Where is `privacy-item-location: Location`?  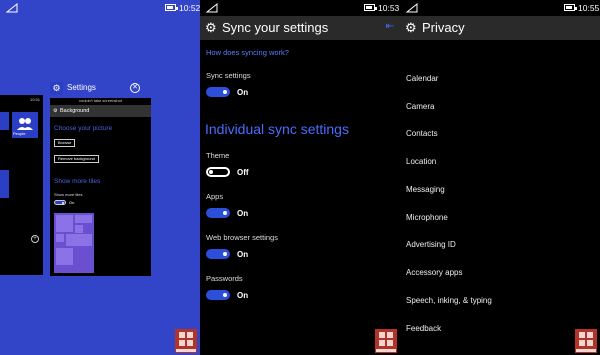 privacy-item-location: Location is located at coordinates (421, 161).